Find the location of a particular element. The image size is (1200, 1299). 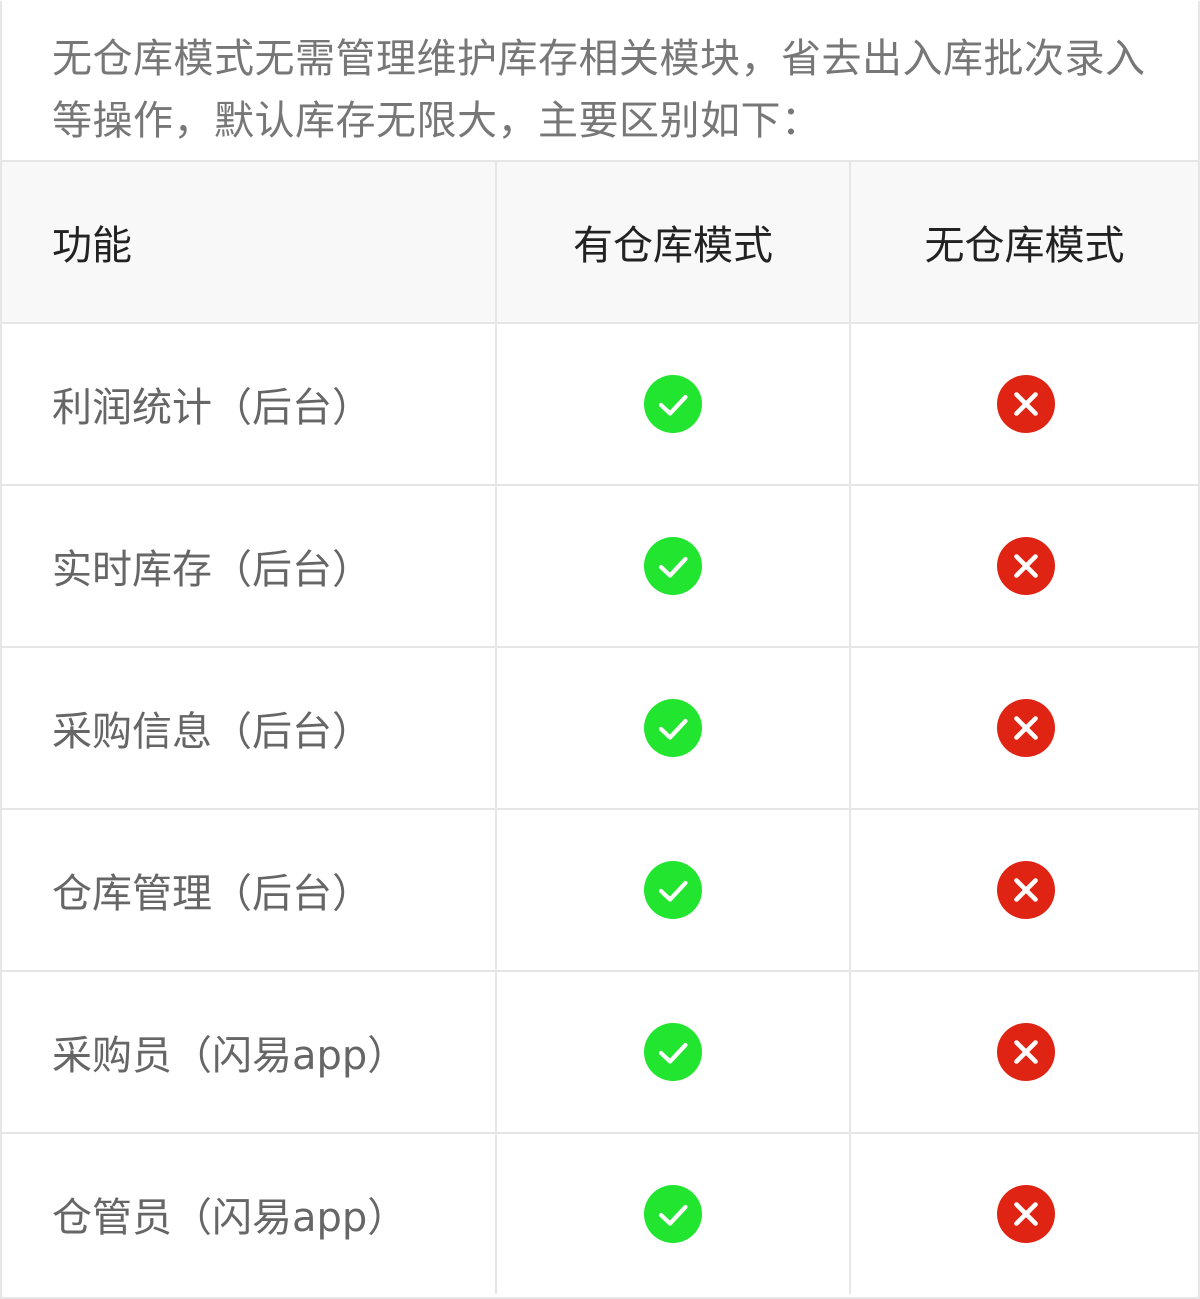

feature-name: 仓库管理（后台） is located at coordinates (249, 890).